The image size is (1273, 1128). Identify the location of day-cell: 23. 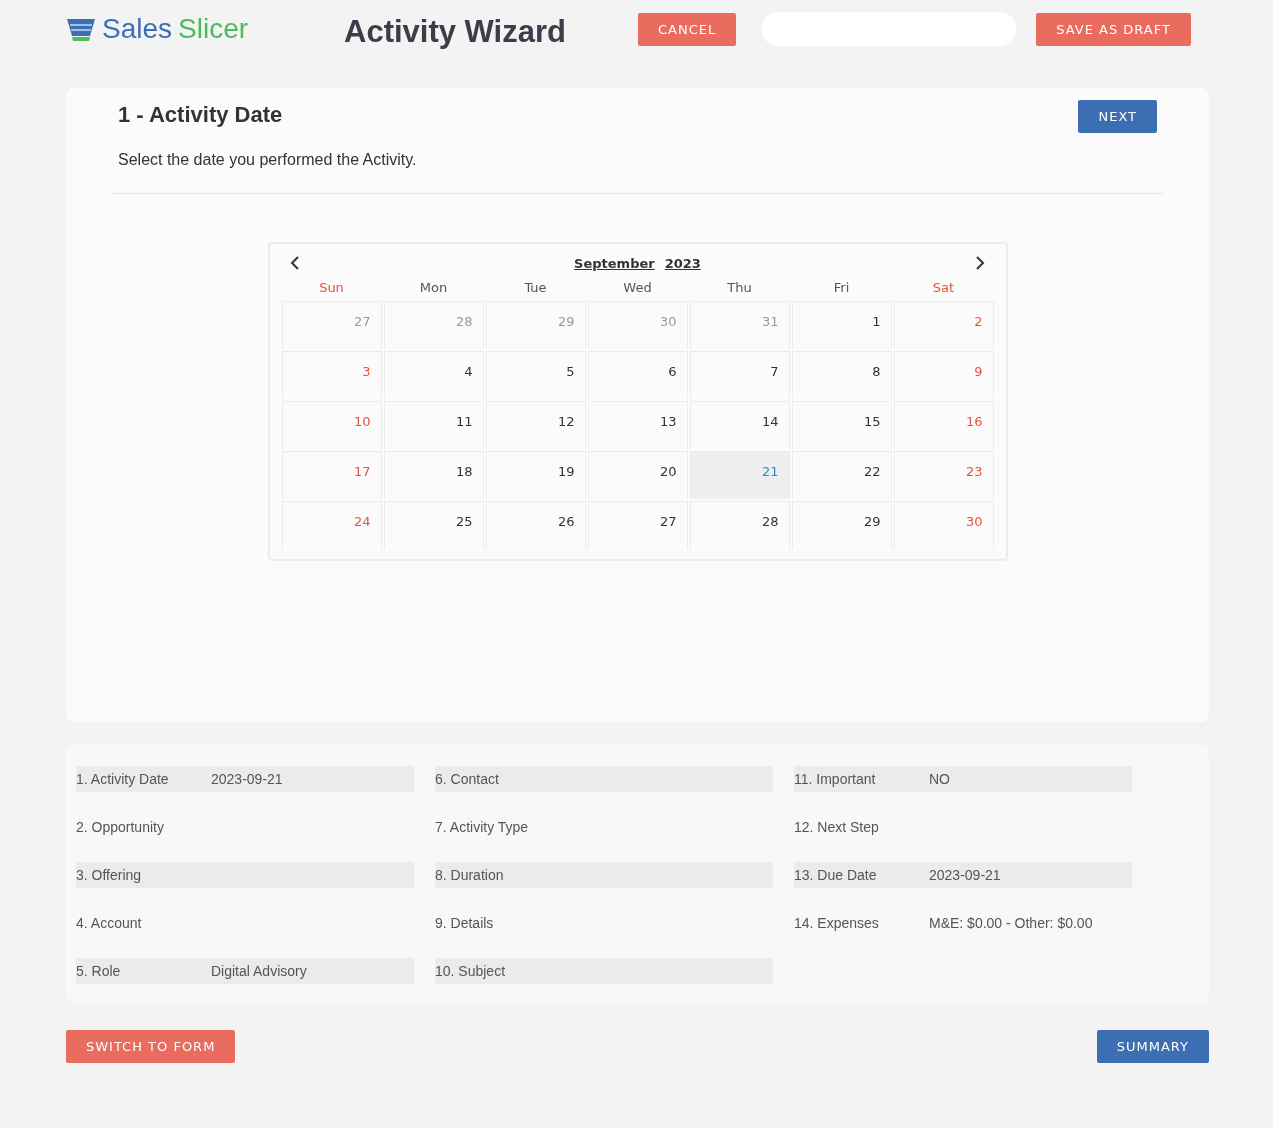
(943, 475).